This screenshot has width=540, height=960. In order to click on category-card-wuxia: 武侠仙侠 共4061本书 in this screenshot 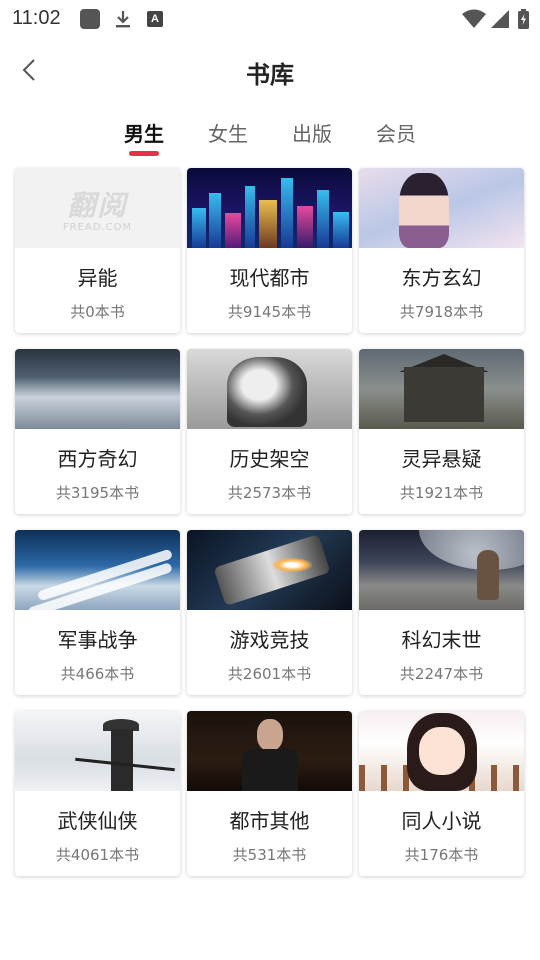, I will do `click(97, 793)`.